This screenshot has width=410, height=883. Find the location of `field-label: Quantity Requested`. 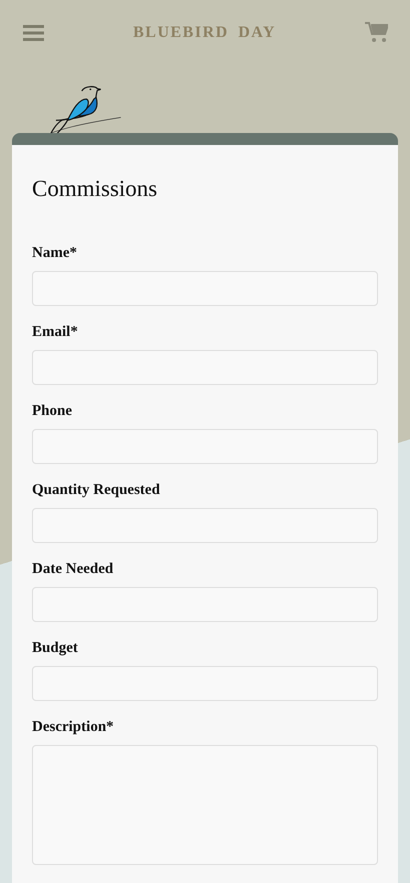

field-label: Quantity Requested is located at coordinates (96, 491).